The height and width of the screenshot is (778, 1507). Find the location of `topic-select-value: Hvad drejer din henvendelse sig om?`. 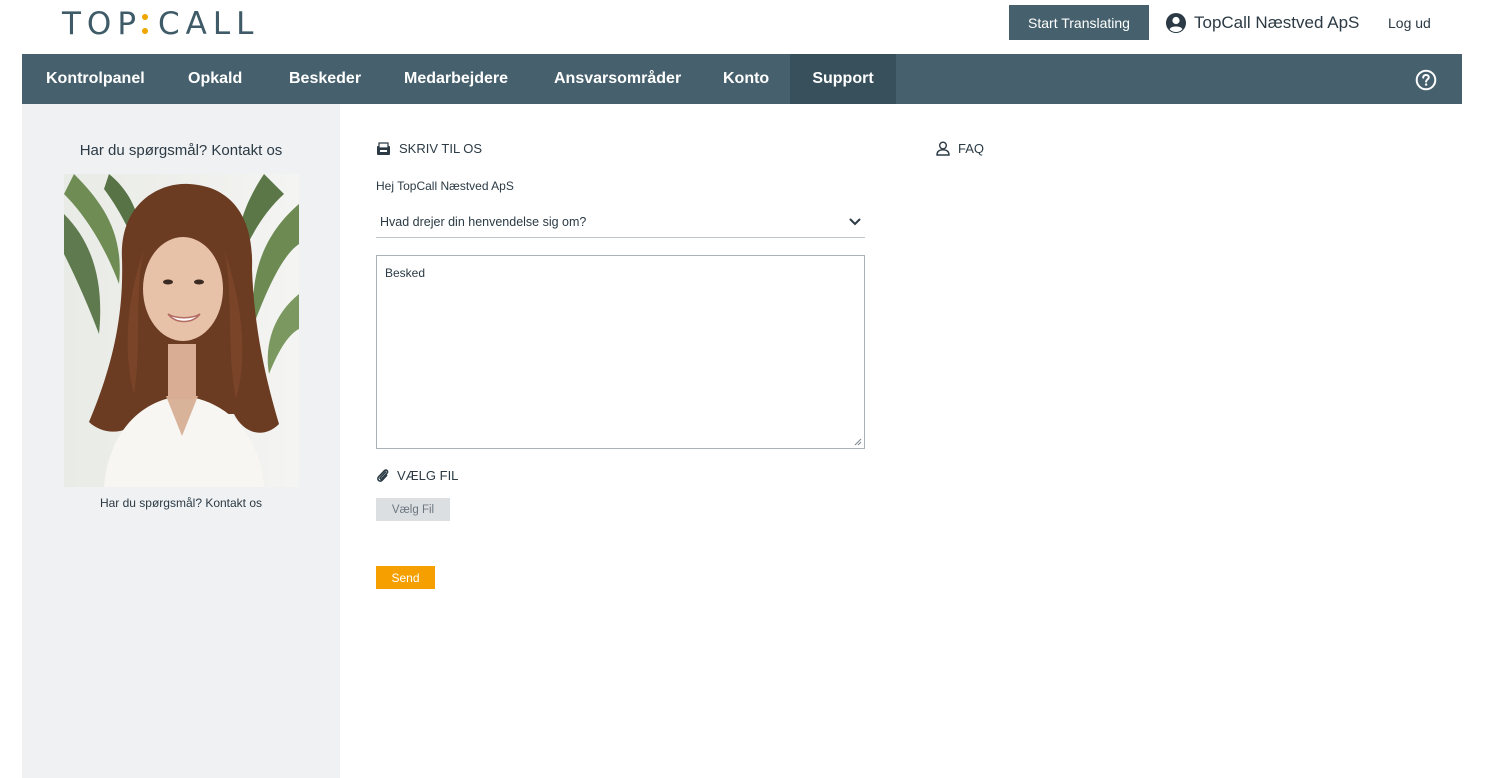

topic-select-value: Hvad drejer din henvendelse sig om? is located at coordinates (483, 222).